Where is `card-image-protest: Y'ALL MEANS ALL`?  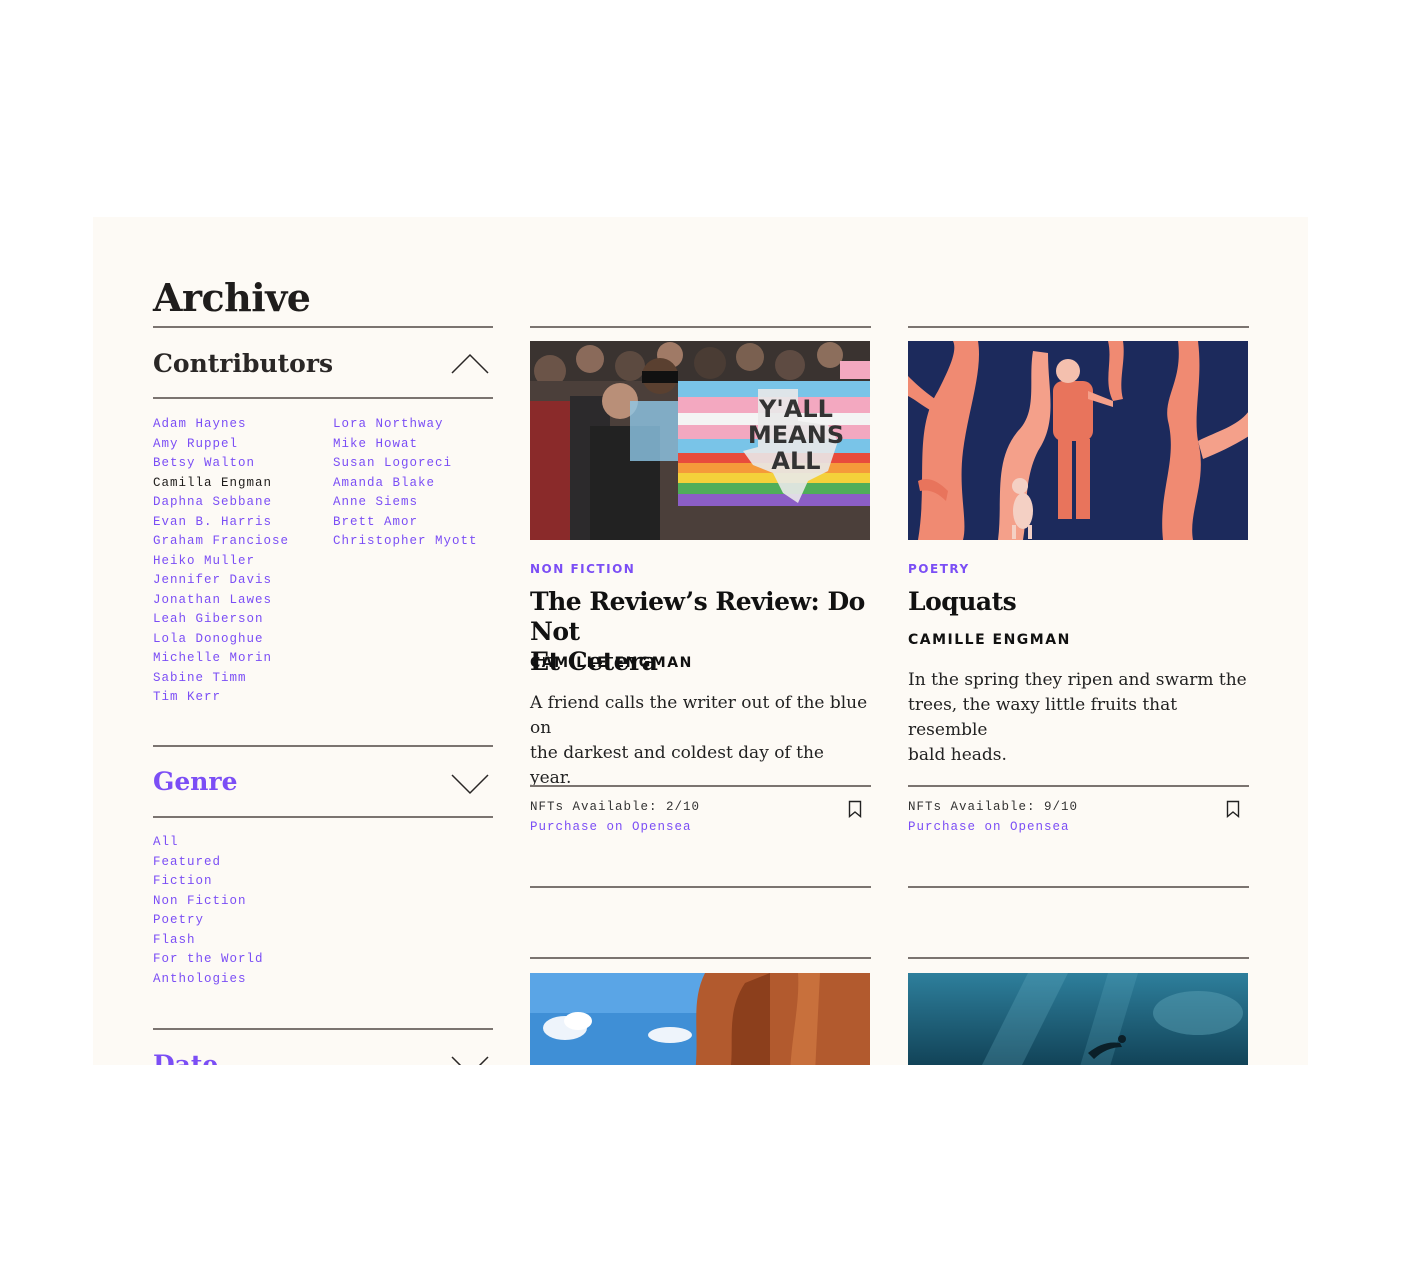
card-image-protest: Y'ALL MEANS ALL is located at coordinates (700, 440).